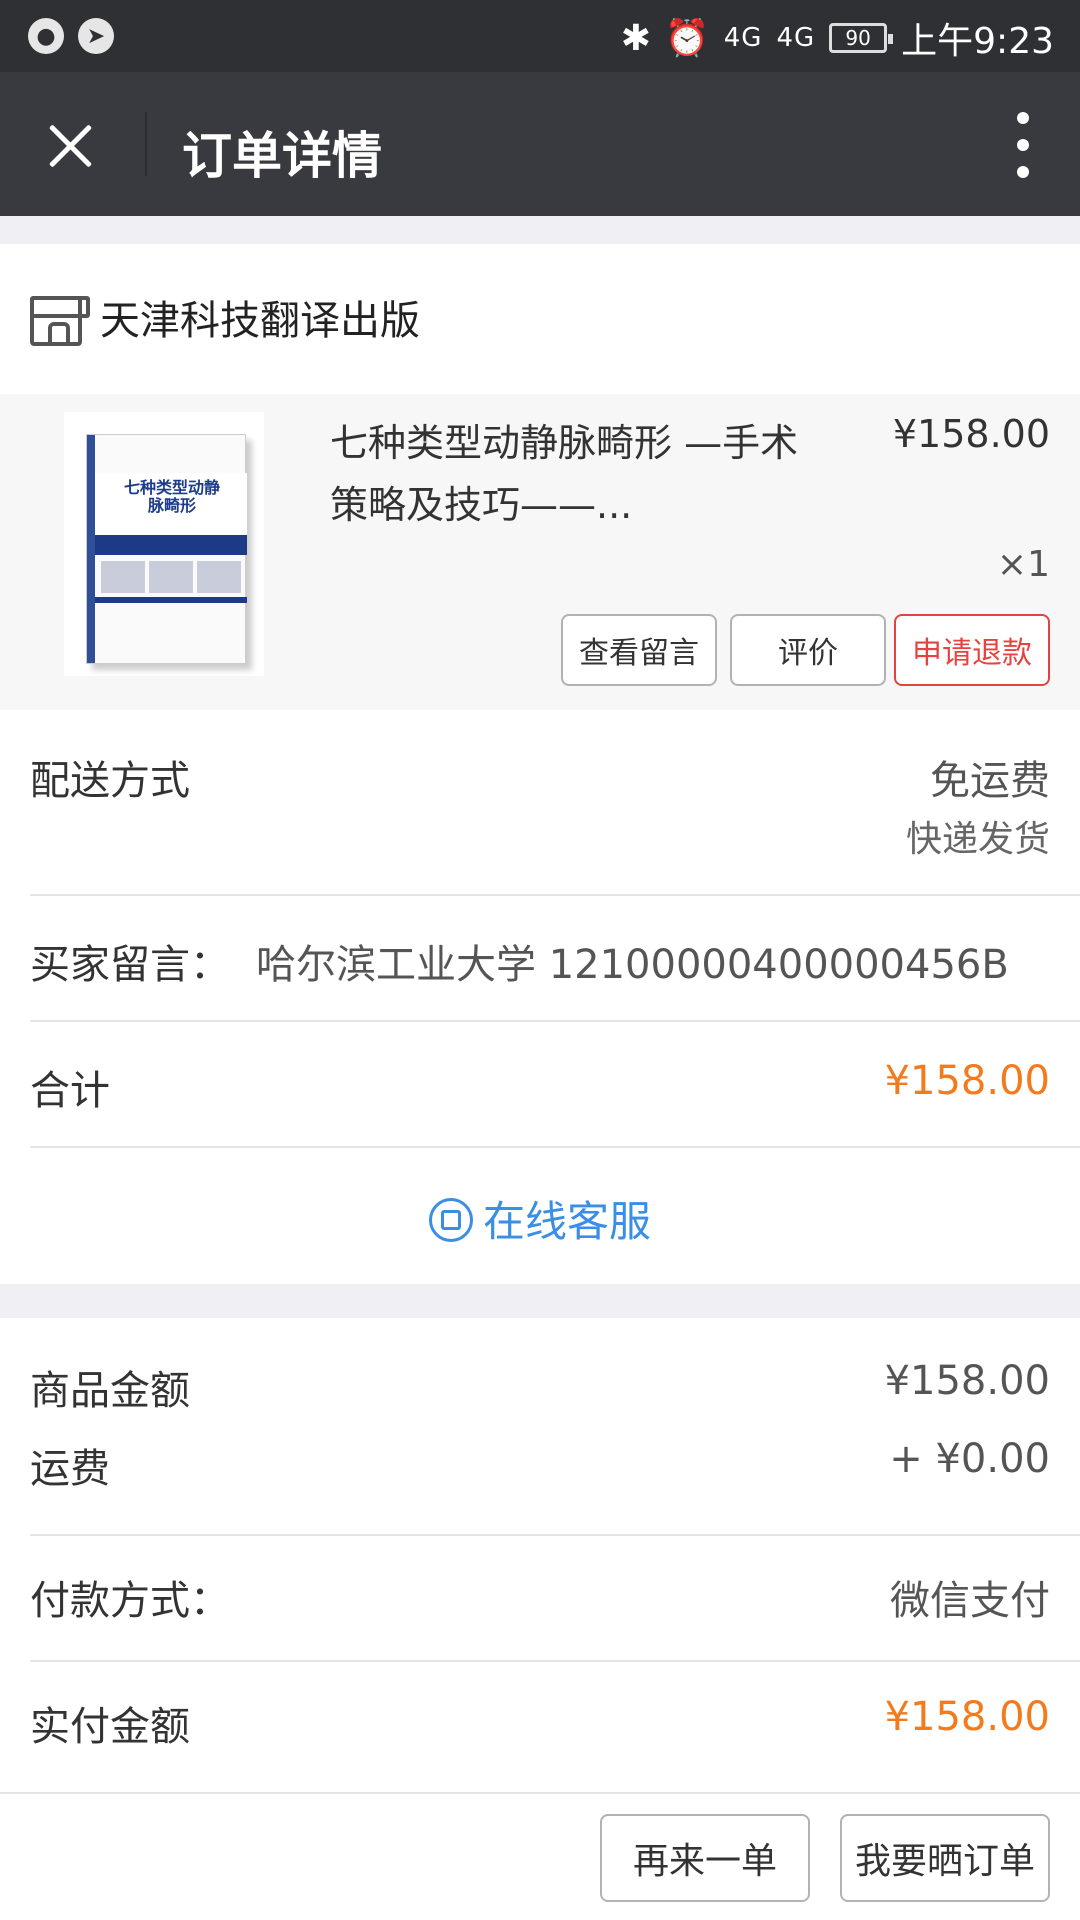  I want to click on payment-method-label: 付款方式：, so click(130, 1601).